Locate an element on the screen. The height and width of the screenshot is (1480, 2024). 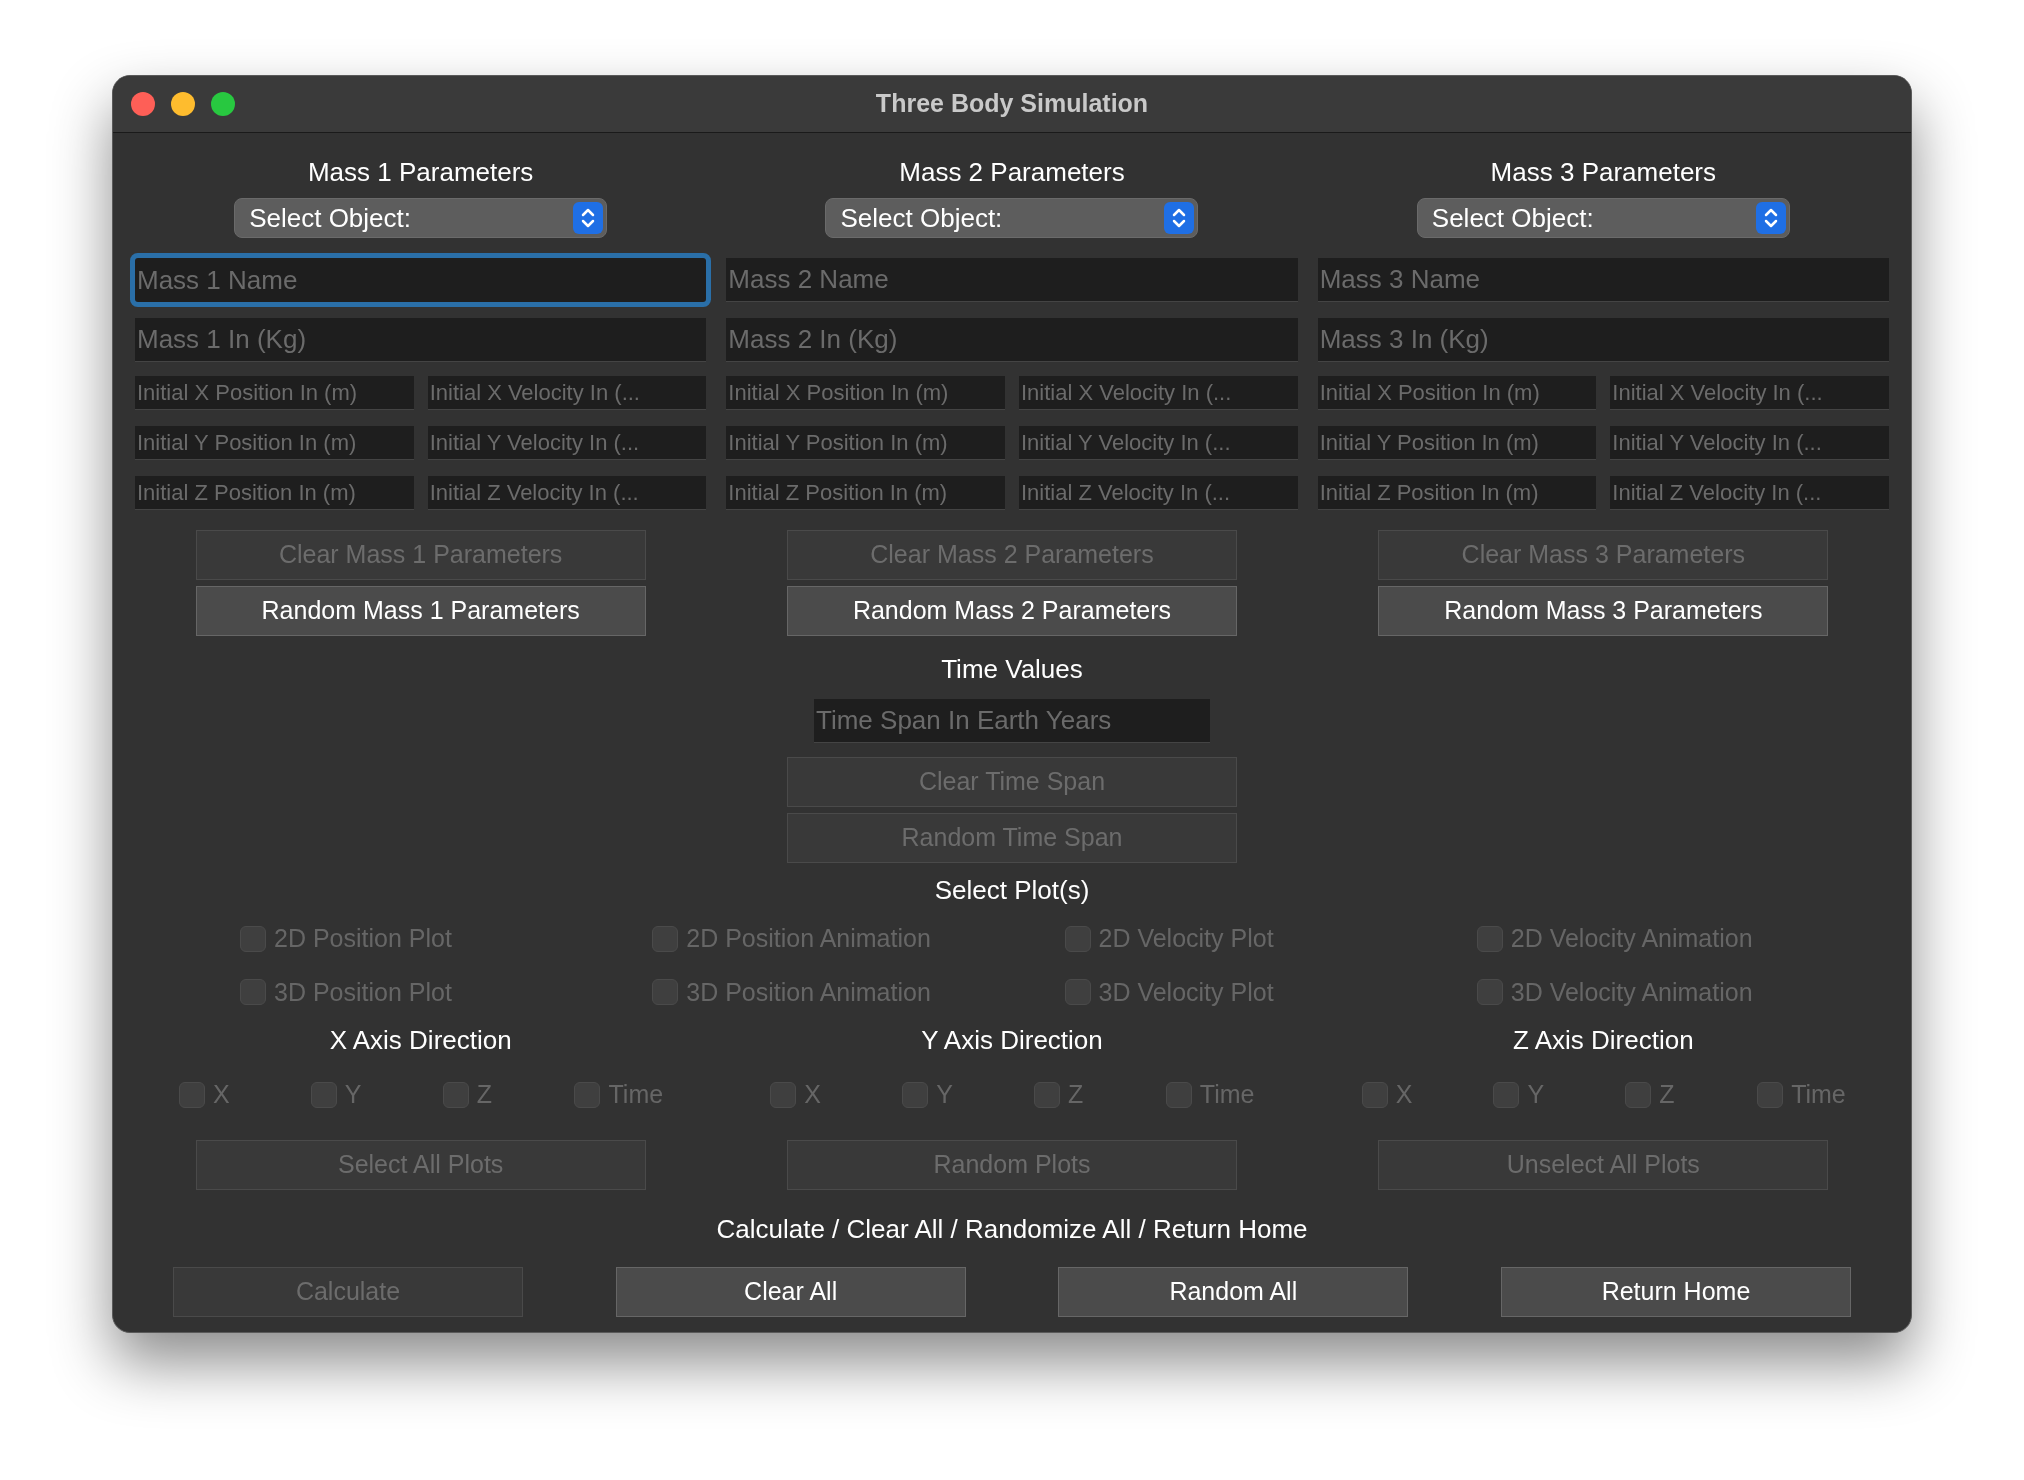
section-heading: Mass 3 Parameters is located at coordinates (1603, 171).